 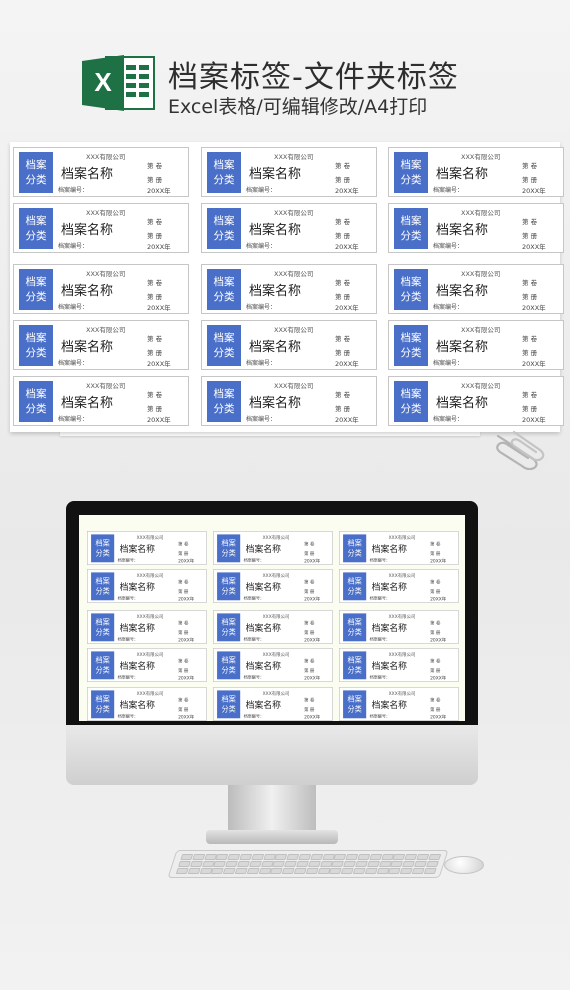 I want to click on page-title: 档案标签-文件夹标签, so click(x=313, y=77).